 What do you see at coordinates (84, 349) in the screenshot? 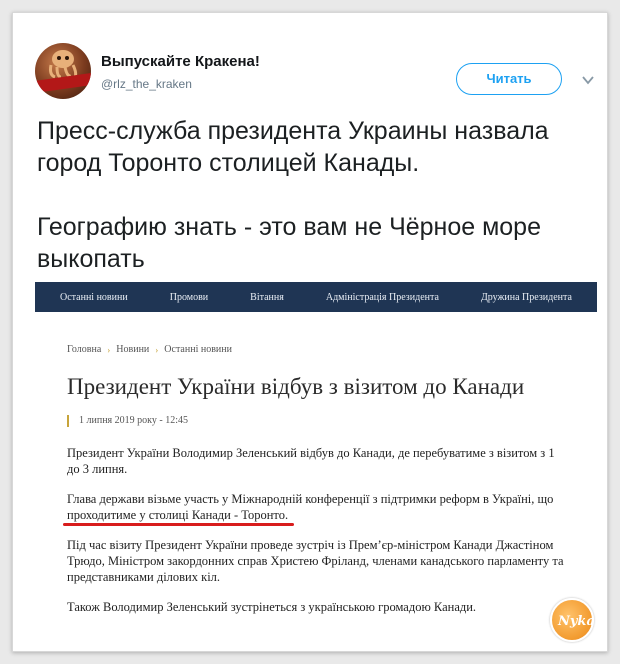
I see `breadcrumb-item: Головна` at bounding box center [84, 349].